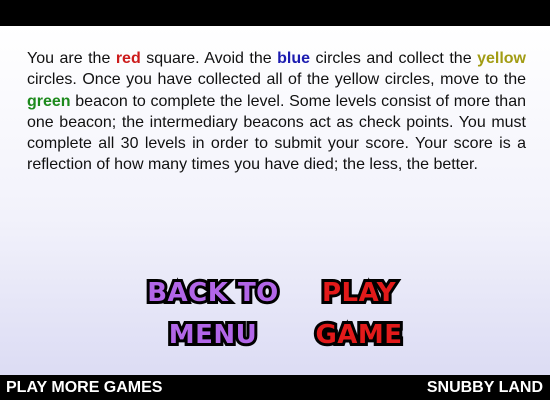 The height and width of the screenshot is (400, 550). I want to click on back-to-menu-button: BACK TO MENU, so click(213, 314).